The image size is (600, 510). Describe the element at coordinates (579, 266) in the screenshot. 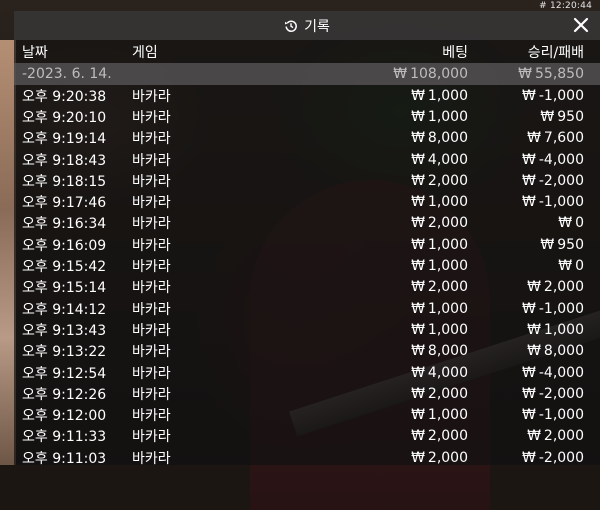

I see `row-result: 0` at that location.